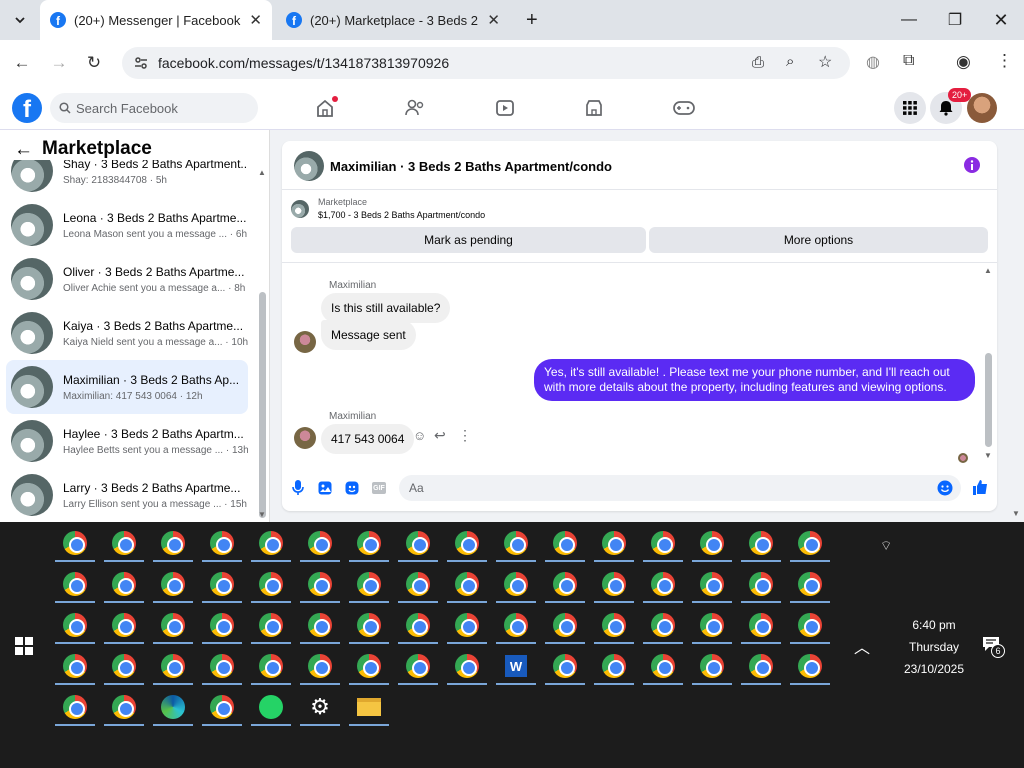  What do you see at coordinates (262, 405) in the screenshot?
I see `conversation-scrollbar` at bounding box center [262, 405].